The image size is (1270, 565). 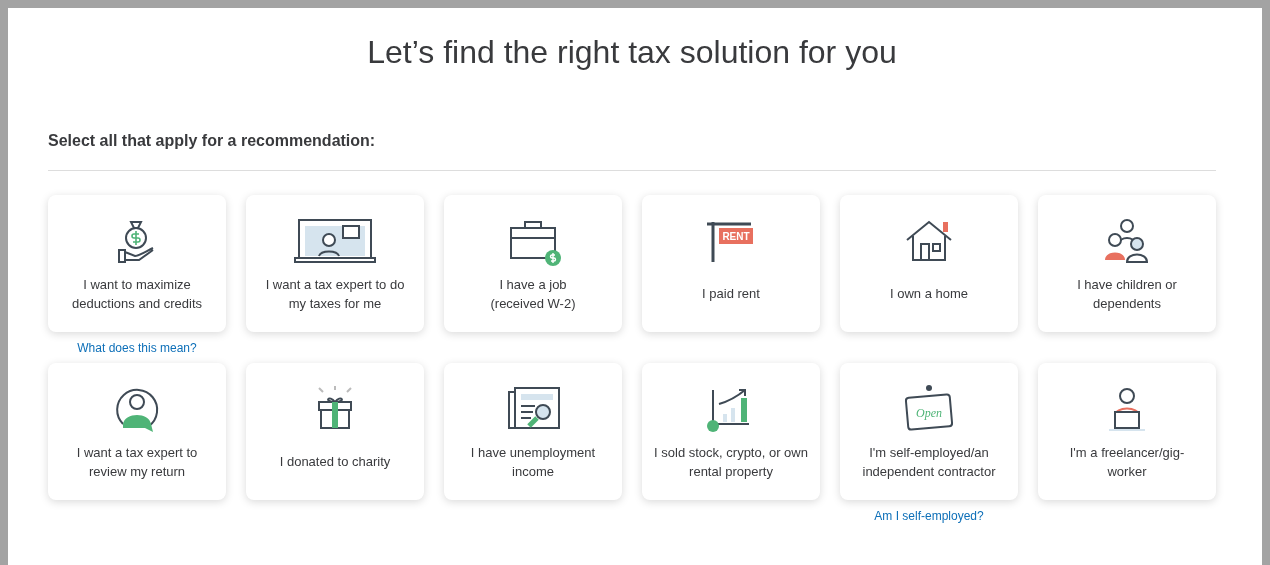 I want to click on section-heading: Select all that apply for a recommendation:, so click(x=212, y=141).